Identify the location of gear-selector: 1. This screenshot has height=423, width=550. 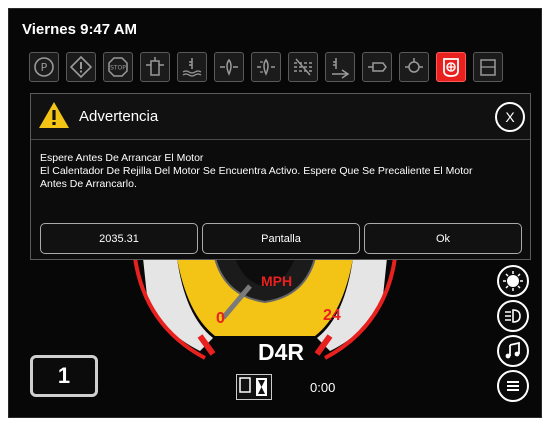
(64, 376).